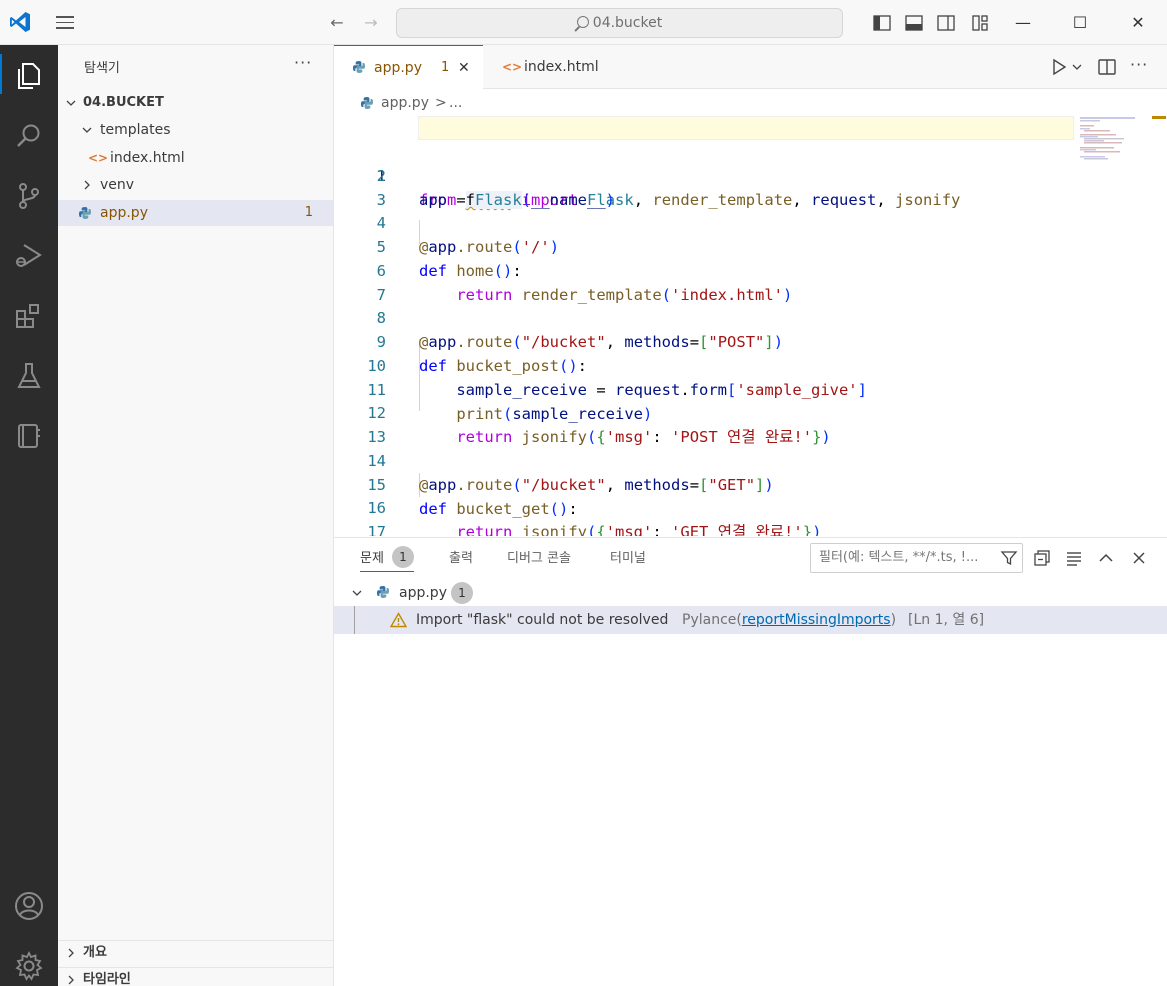 The height and width of the screenshot is (986, 1167). Describe the element at coordinates (387, 559) in the screenshot. I see `tab-problems: 문제 1` at that location.